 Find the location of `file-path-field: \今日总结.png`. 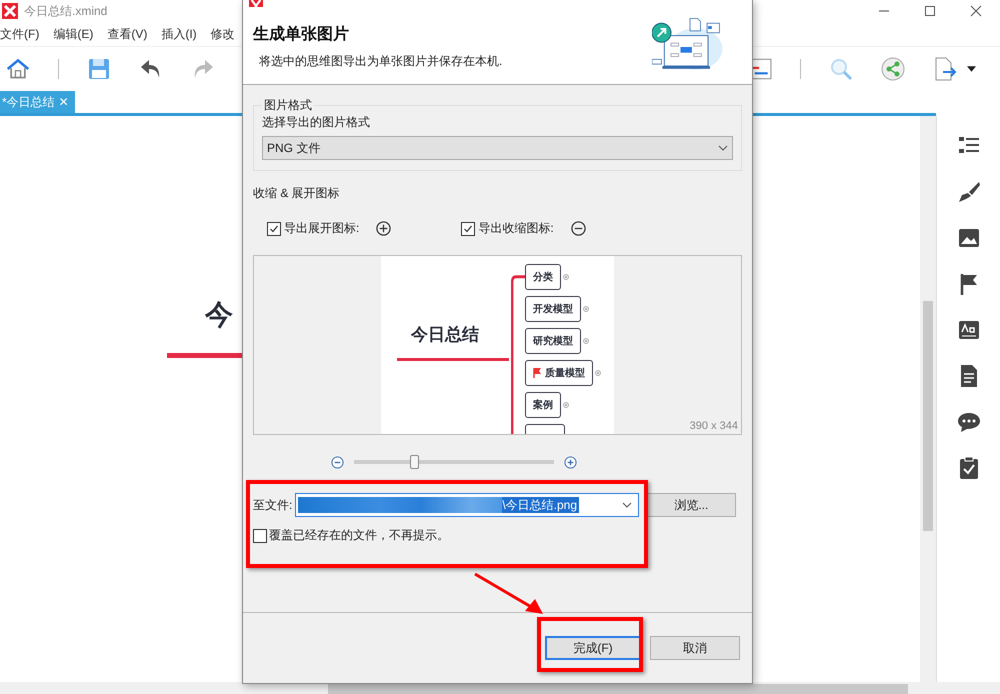

file-path-field: \今日总结.png is located at coordinates (467, 505).